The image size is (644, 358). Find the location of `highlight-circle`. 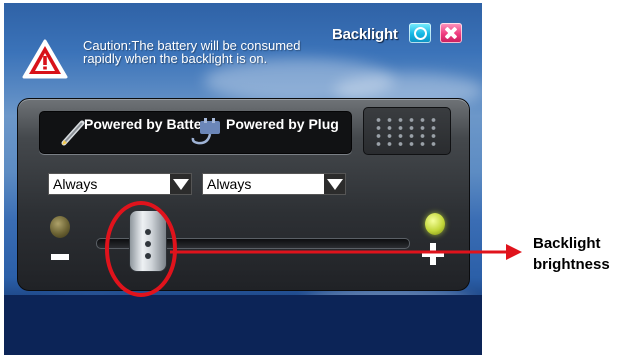

highlight-circle is located at coordinates (141, 249).